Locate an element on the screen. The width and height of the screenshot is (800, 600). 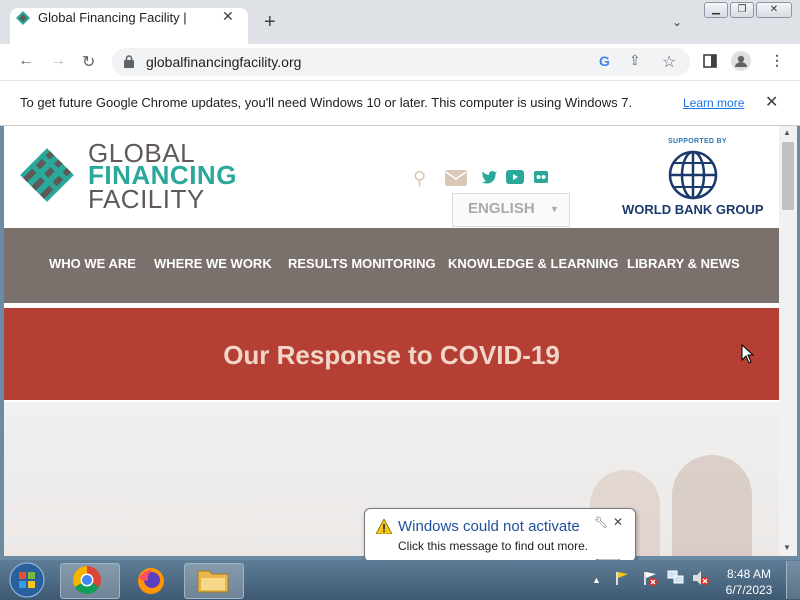
network-icon is located at coordinates (676, 578).